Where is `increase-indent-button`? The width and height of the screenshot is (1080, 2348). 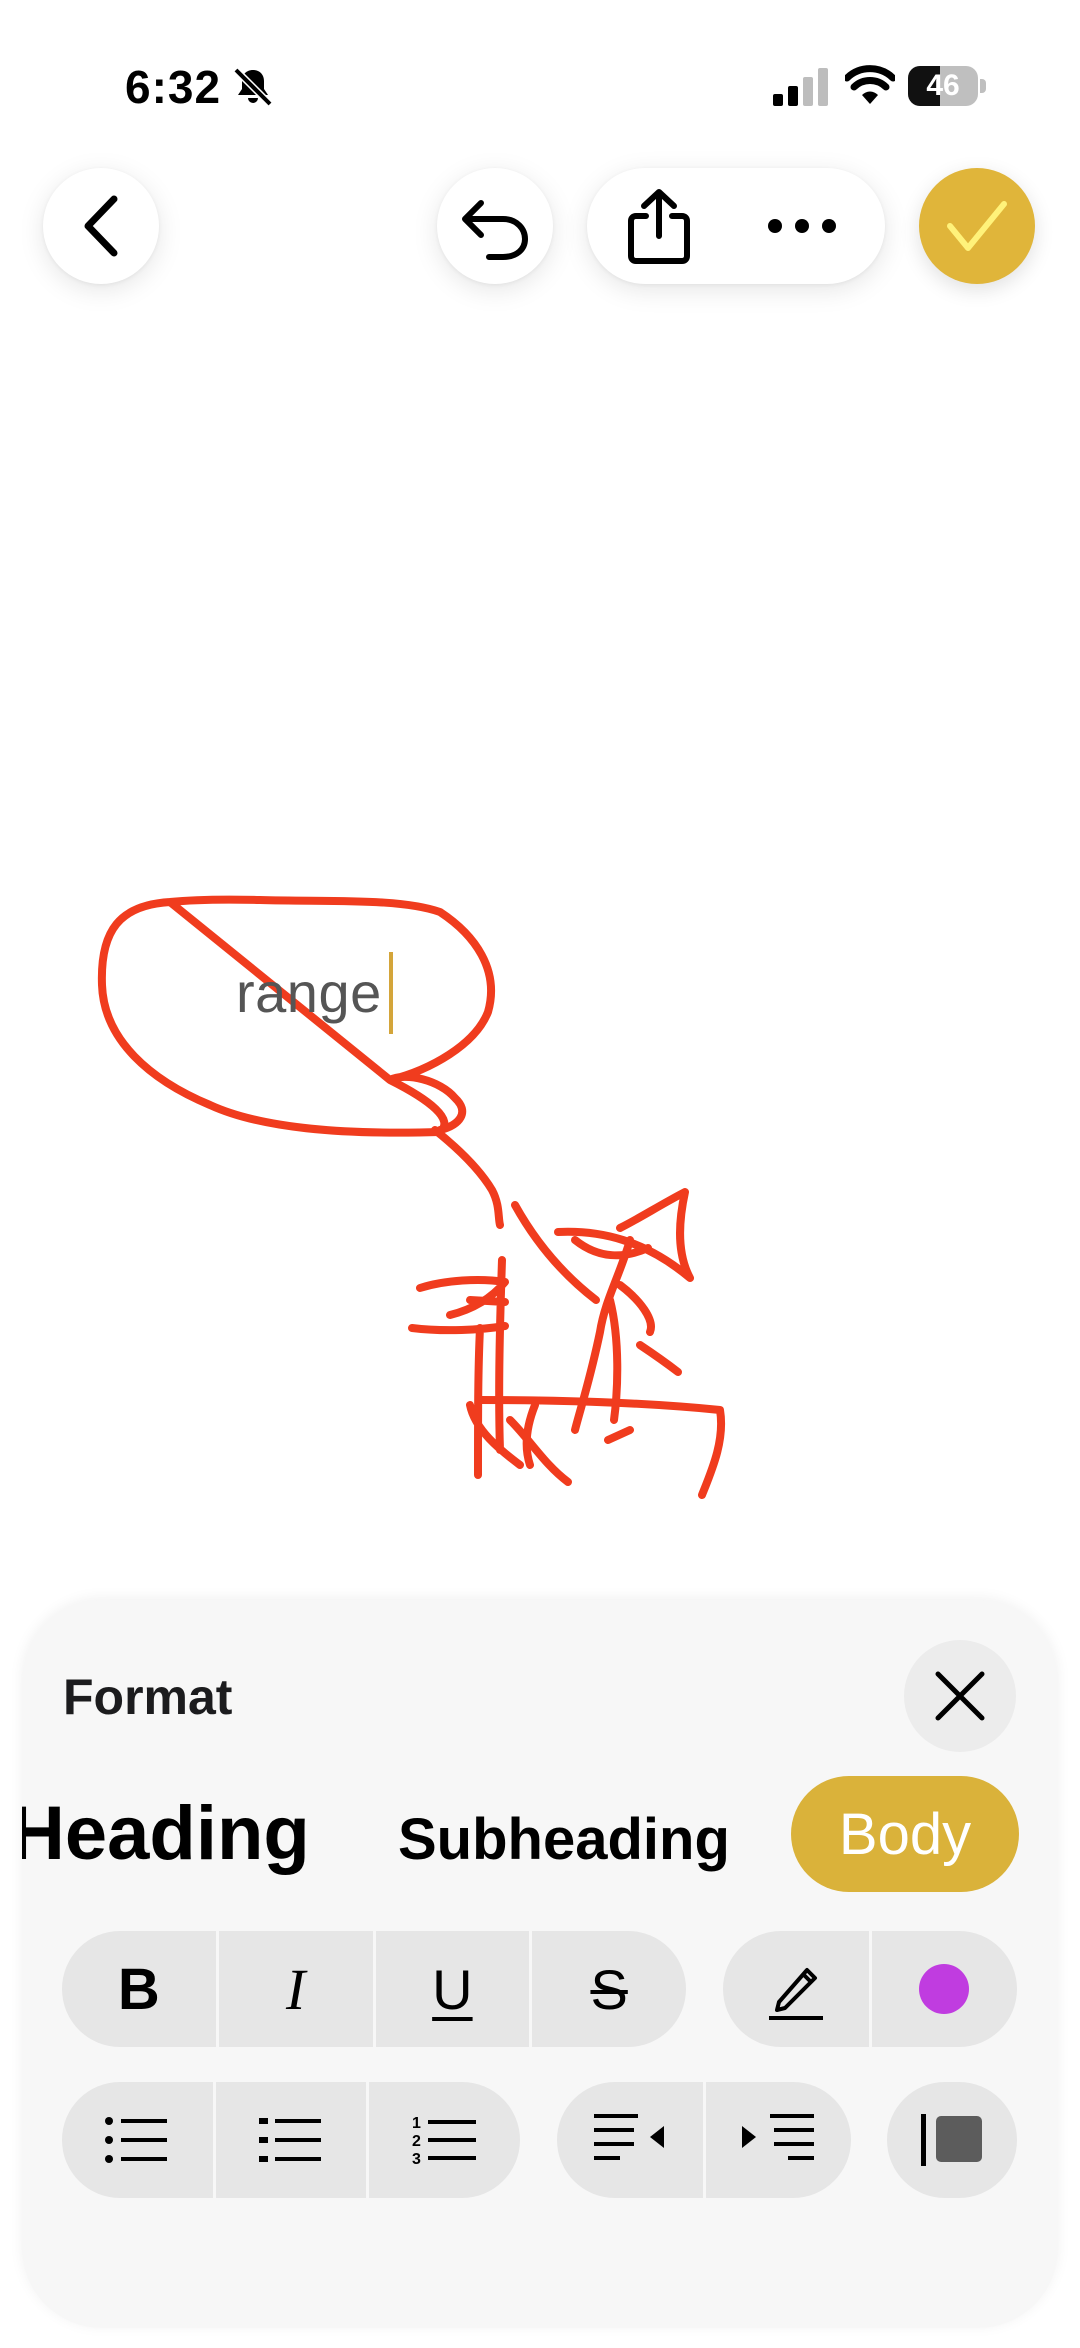
increase-indent-button is located at coordinates (777, 2140).